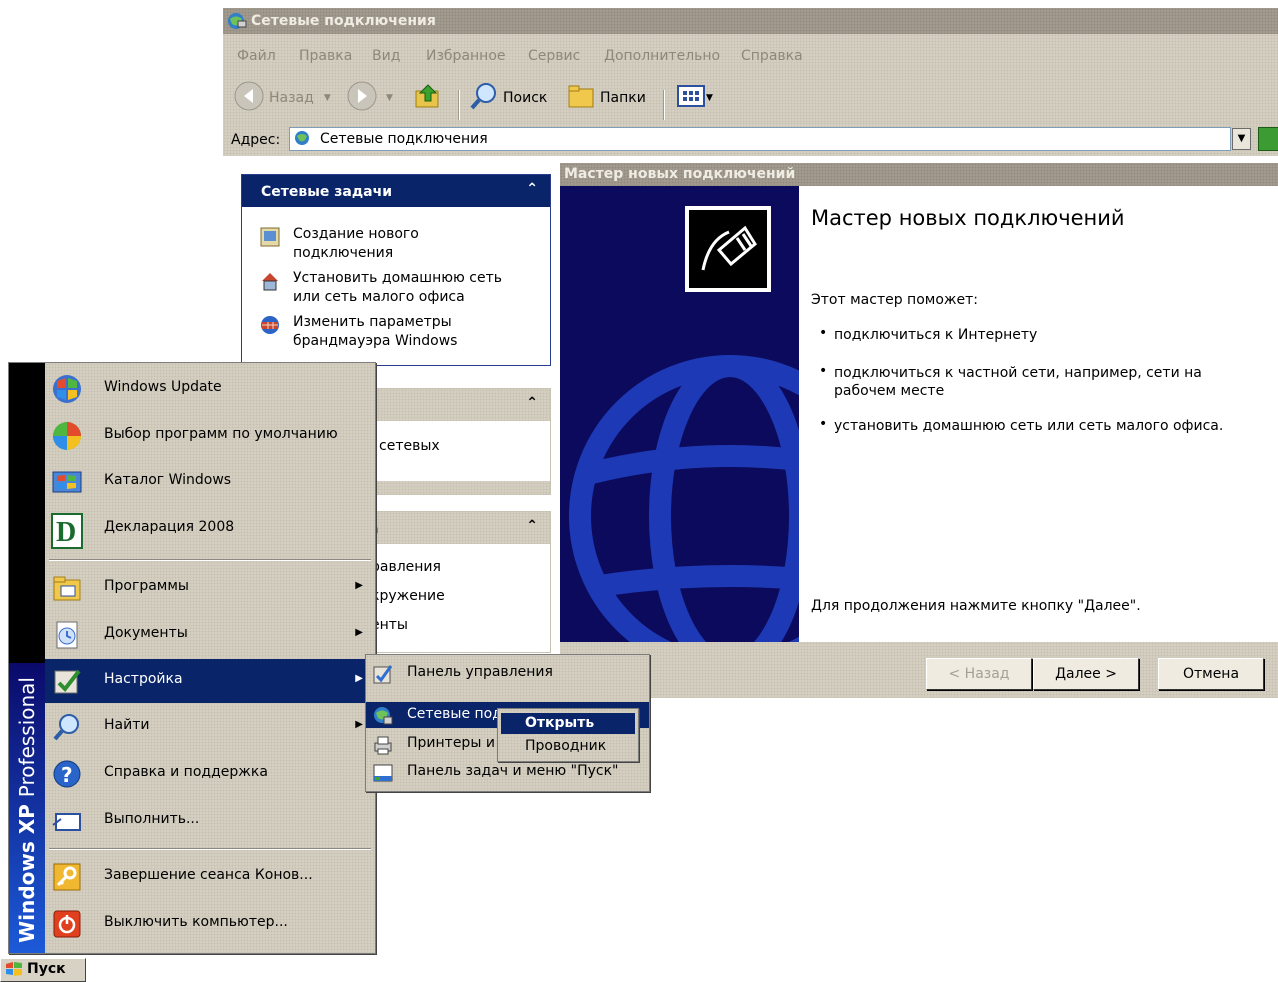  Describe the element at coordinates (554, 56) in the screenshot. I see `menu-tools: Сервис` at that location.